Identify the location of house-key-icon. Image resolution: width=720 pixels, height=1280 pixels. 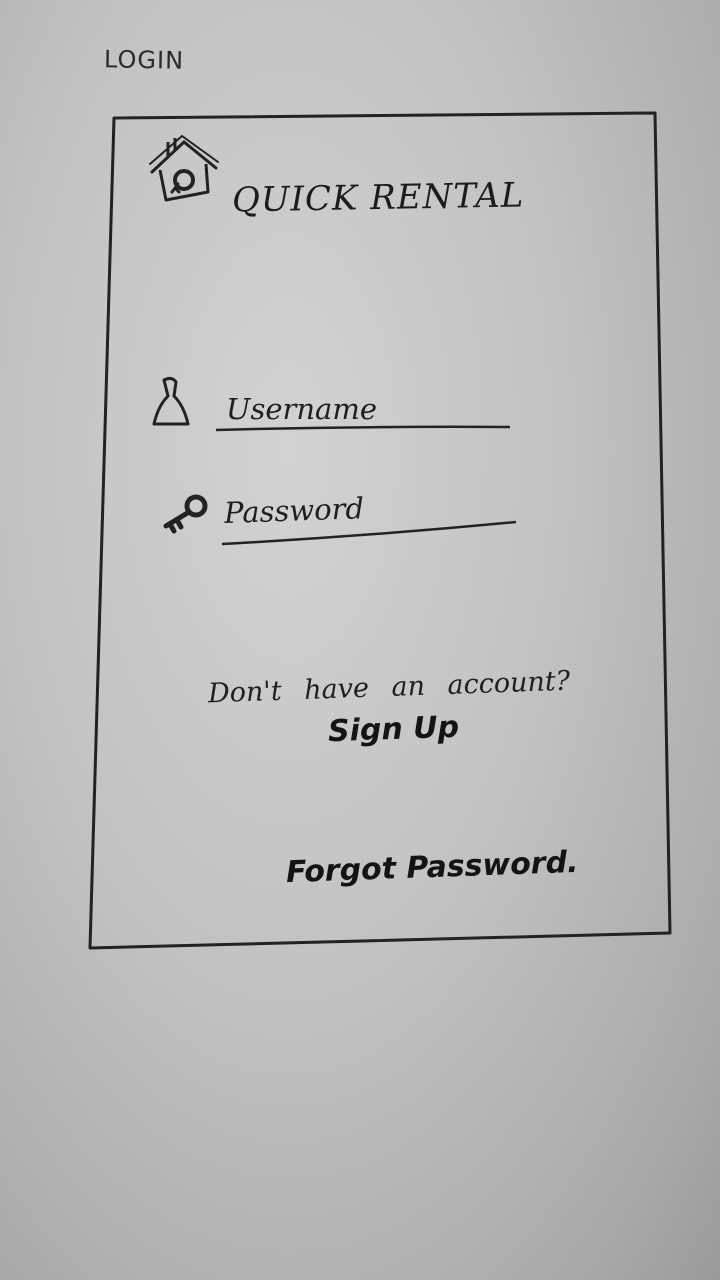
(184, 168).